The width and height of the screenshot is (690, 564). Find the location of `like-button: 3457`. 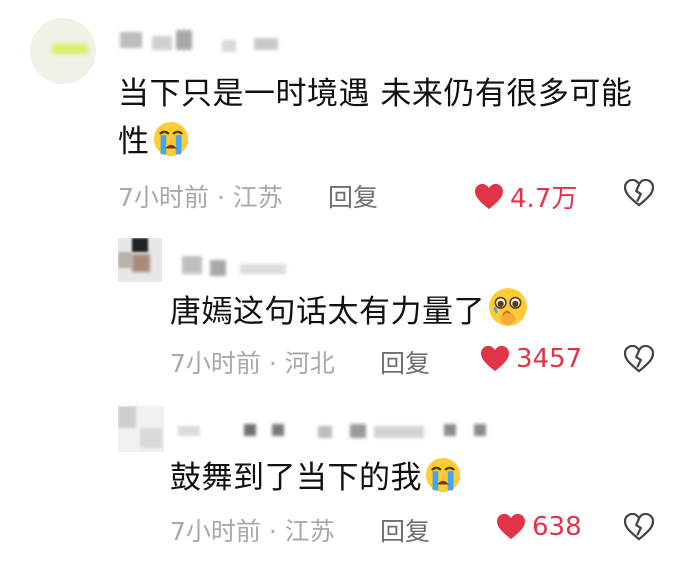

like-button: 3457 is located at coordinates (531, 359).